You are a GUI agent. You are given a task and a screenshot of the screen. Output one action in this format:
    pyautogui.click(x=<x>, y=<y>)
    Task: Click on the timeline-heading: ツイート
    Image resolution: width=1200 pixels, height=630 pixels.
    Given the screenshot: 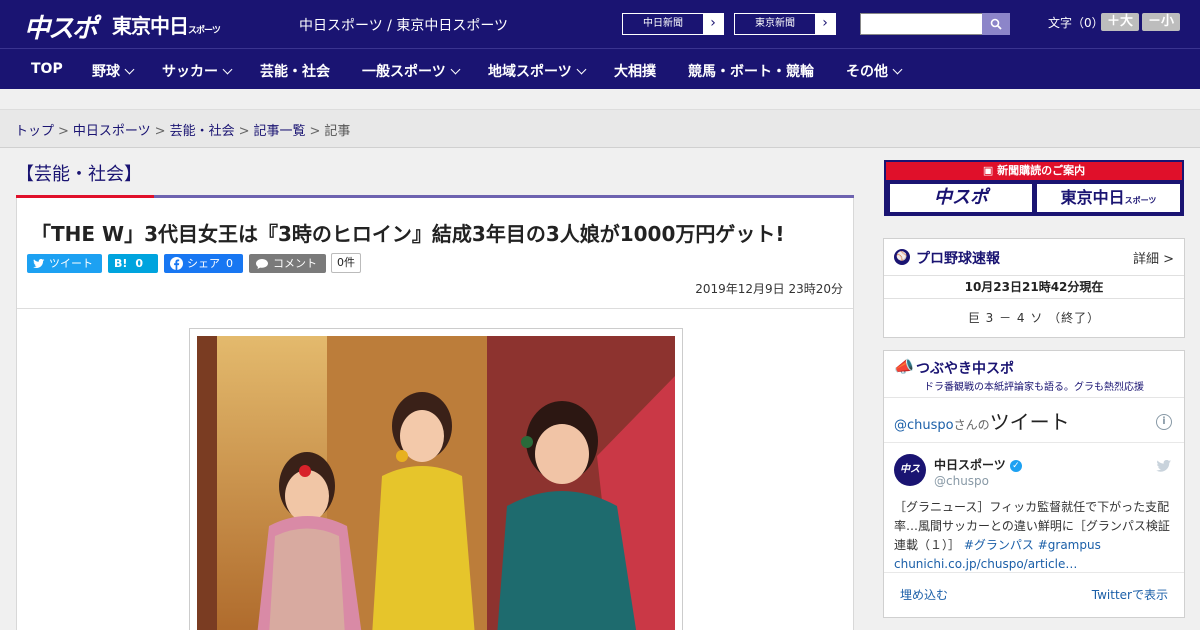 What is the action you would take?
    pyautogui.click(x=1029, y=422)
    